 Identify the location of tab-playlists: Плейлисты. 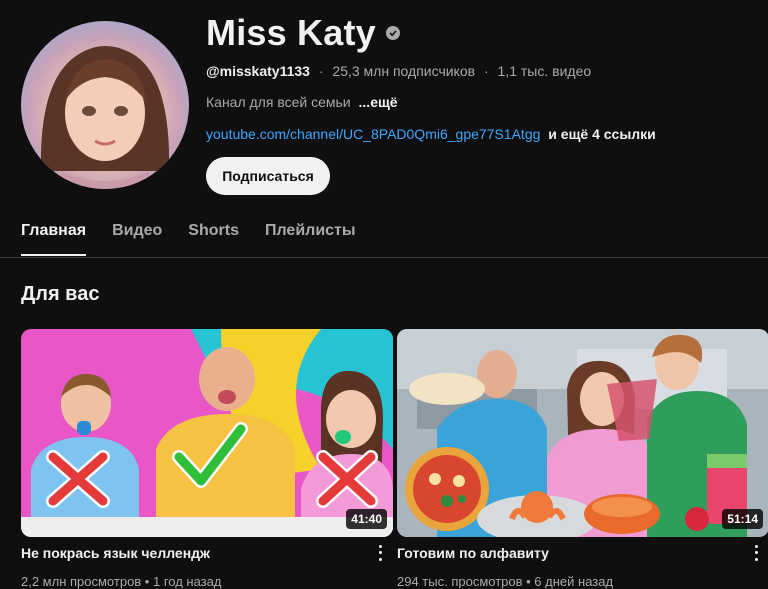
(310, 239).